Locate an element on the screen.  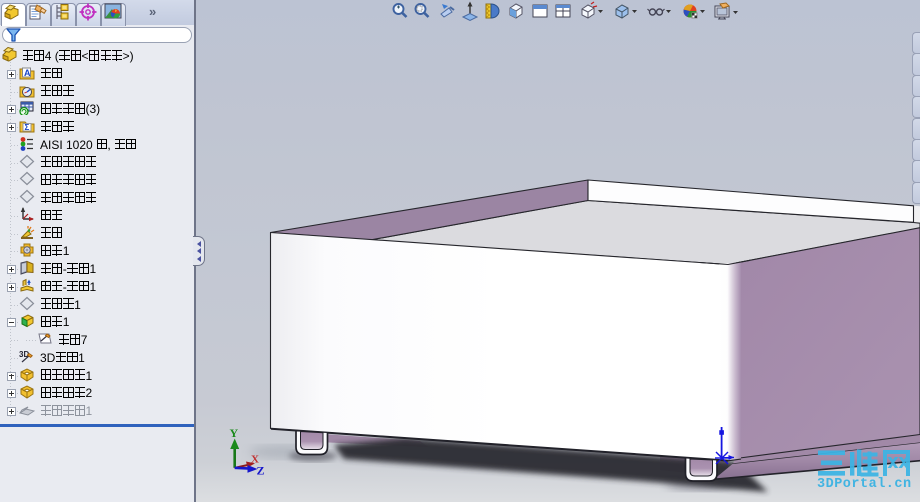
svg-text: A is located at coordinates (27, 73).